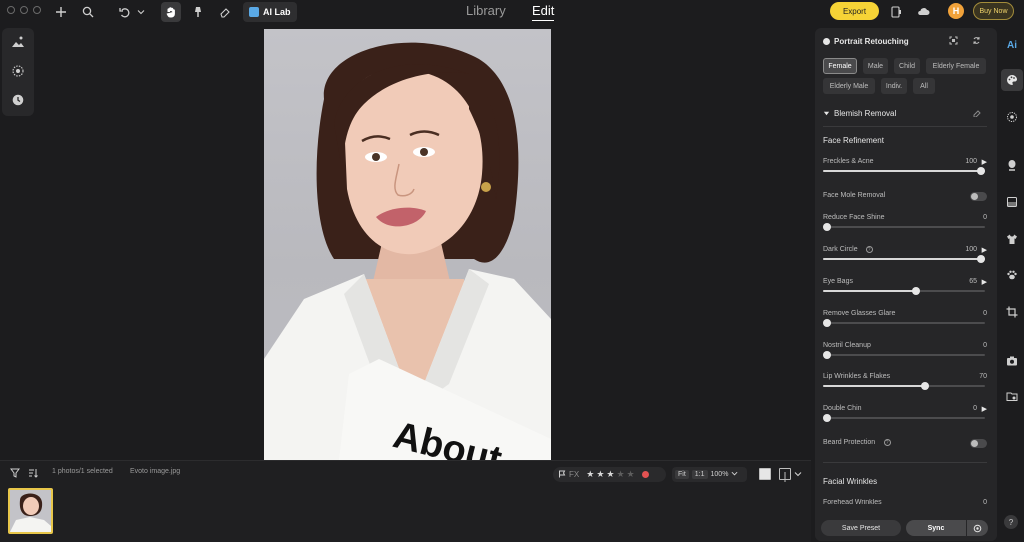 Image resolution: width=1024 pixels, height=542 pixels. I want to click on minimize-window-button, so click(24, 10).